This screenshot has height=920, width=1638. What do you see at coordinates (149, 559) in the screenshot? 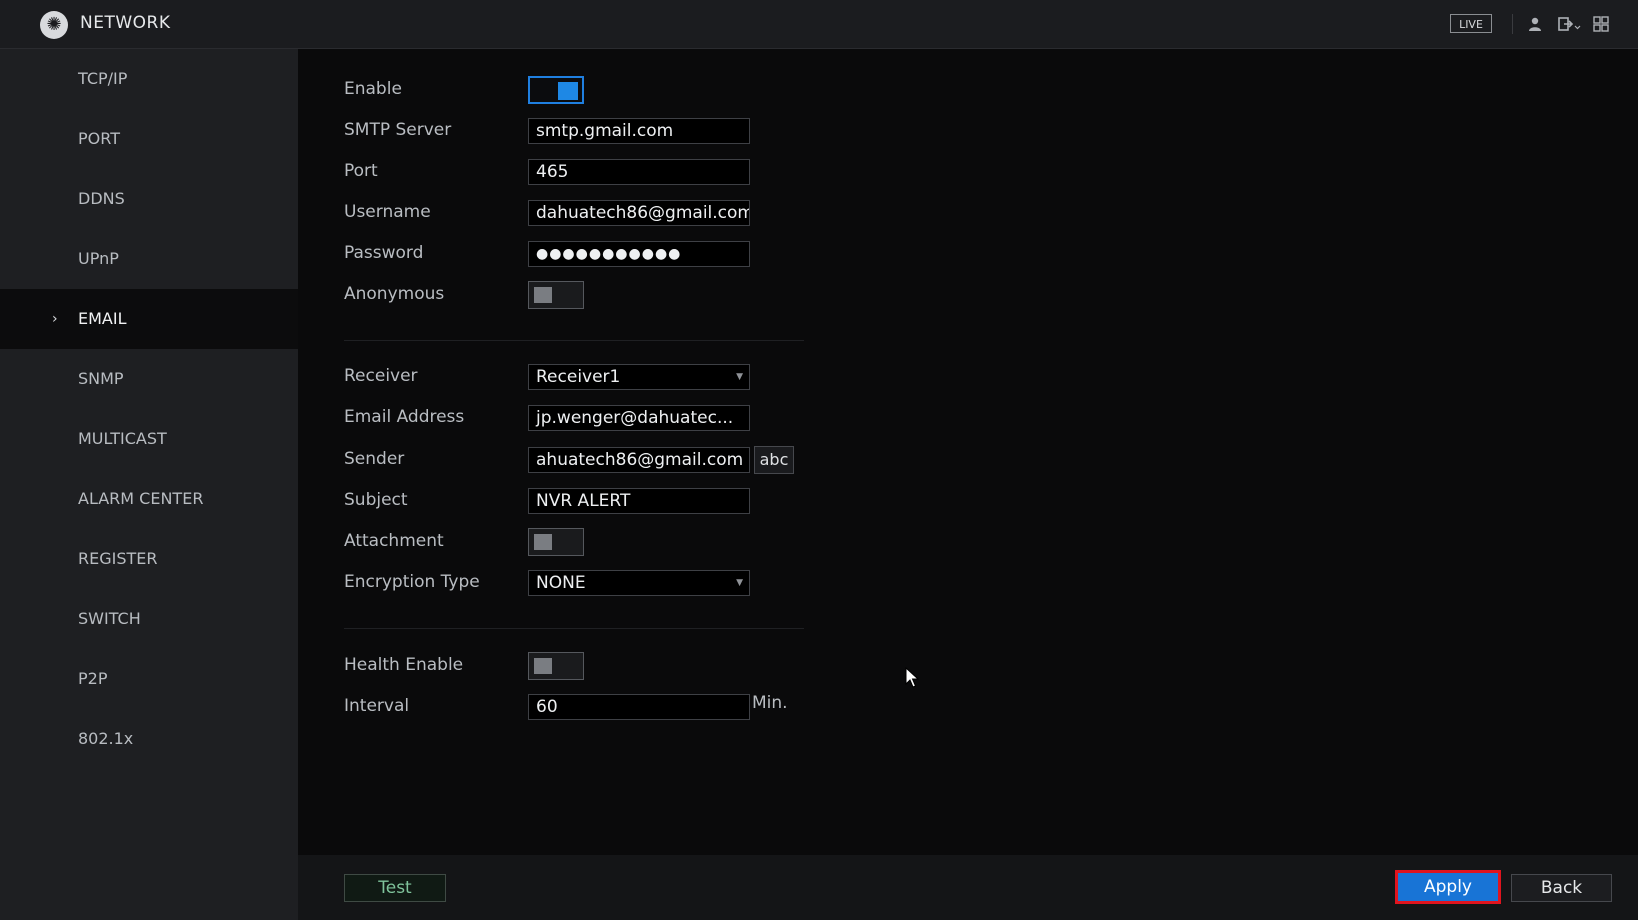
I see `sidebar-item-register: REGISTER` at bounding box center [149, 559].